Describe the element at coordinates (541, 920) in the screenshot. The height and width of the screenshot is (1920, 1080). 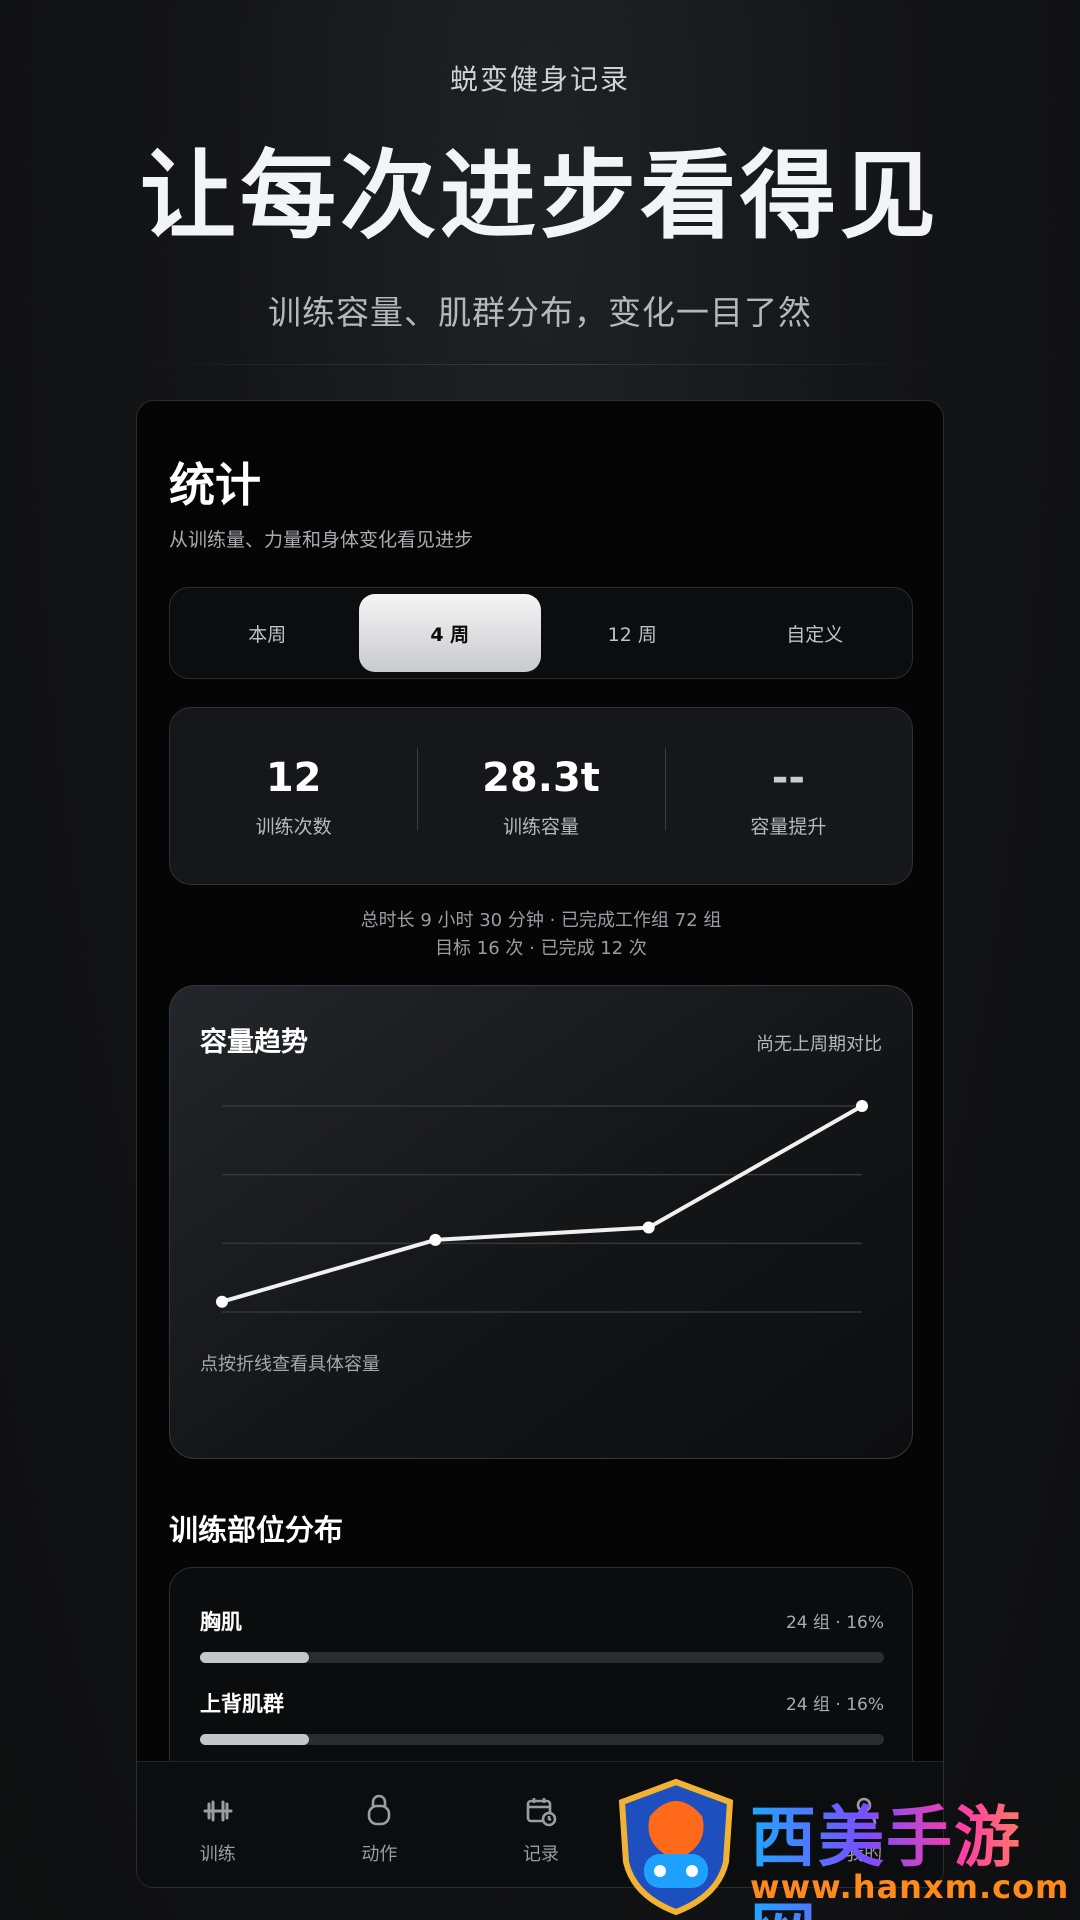
I see `summary-line: 总时长 9 小时 30 分钟 · 已完成工作组 72 组` at that location.